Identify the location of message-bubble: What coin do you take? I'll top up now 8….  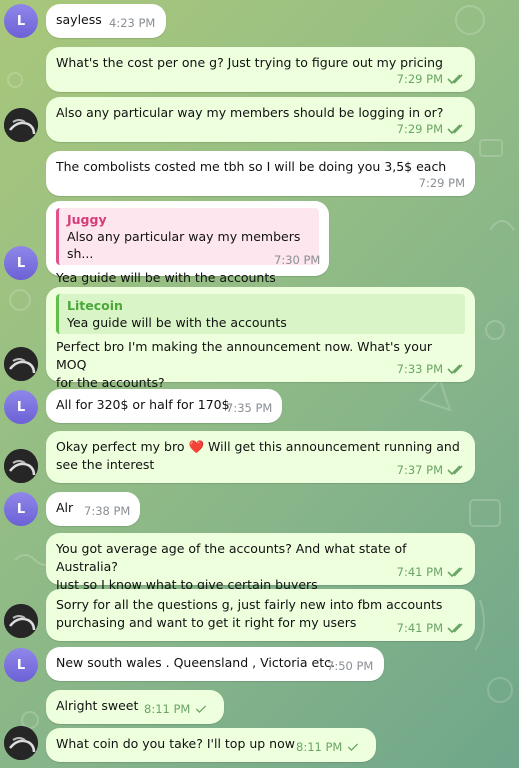
(211, 745).